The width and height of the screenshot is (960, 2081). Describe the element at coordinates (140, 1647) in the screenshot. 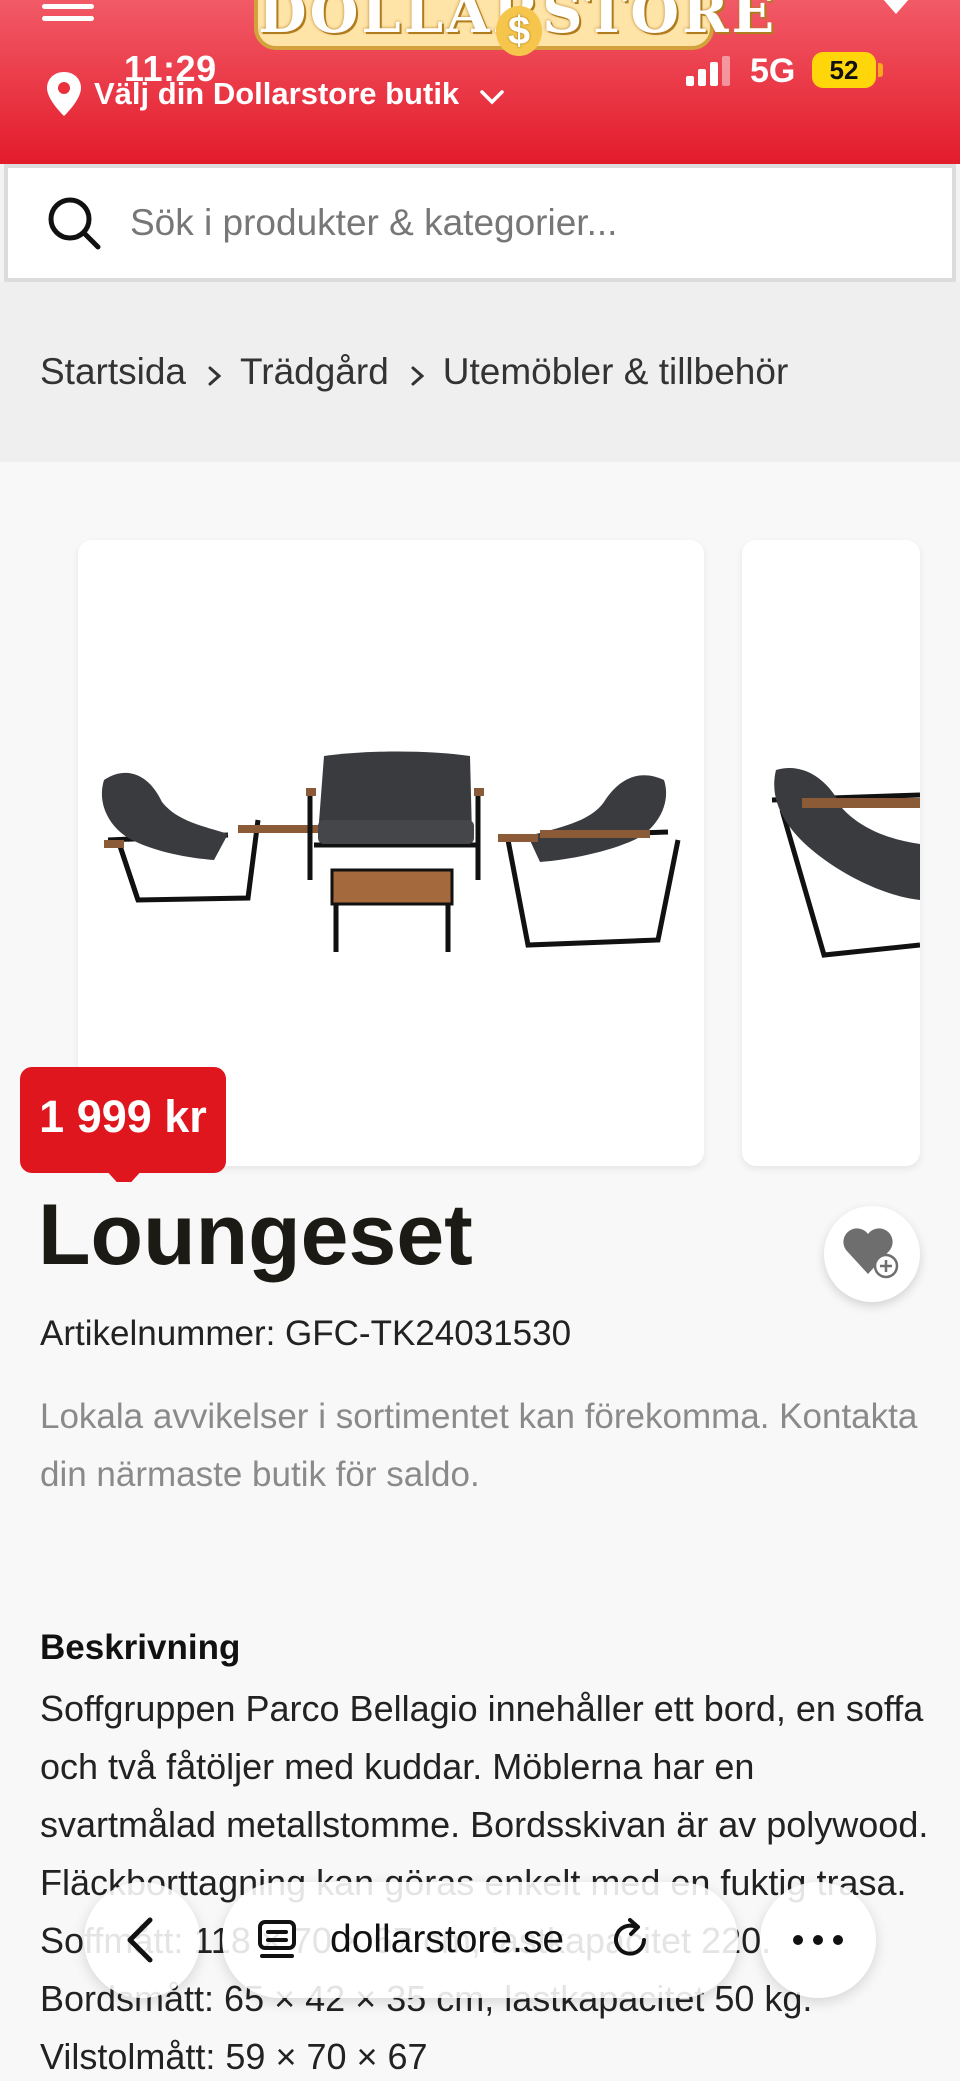

I see `description-heading: Beskrivning` at that location.